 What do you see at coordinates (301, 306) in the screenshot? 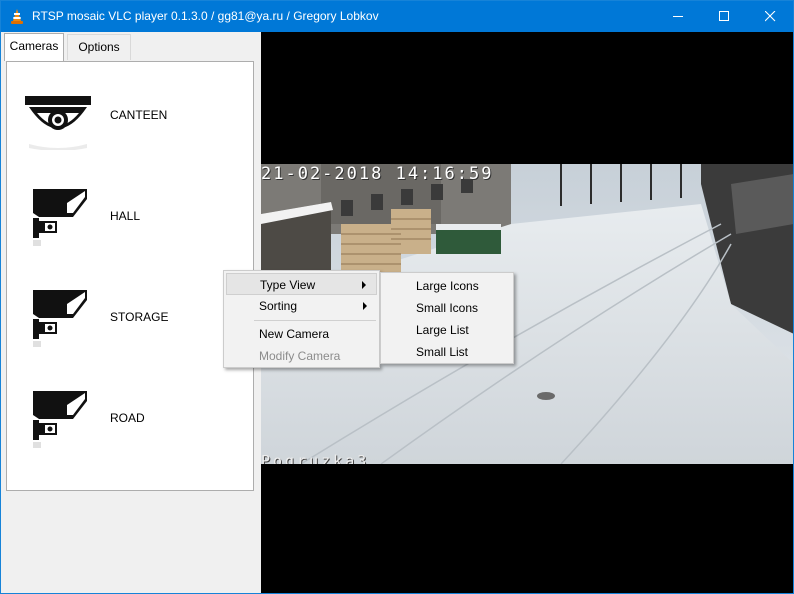
I see `menu-item-sorting: Sorting` at bounding box center [301, 306].